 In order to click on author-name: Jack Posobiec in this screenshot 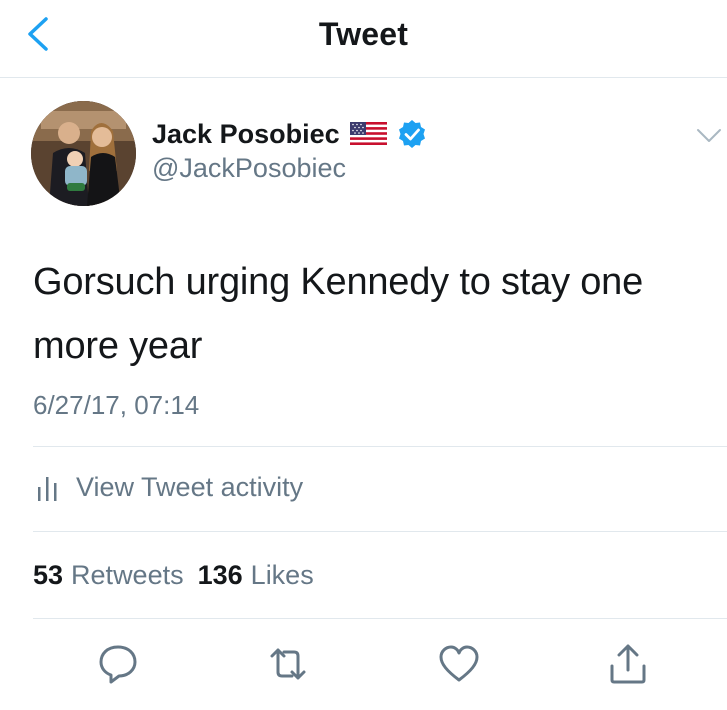, I will do `click(246, 134)`.